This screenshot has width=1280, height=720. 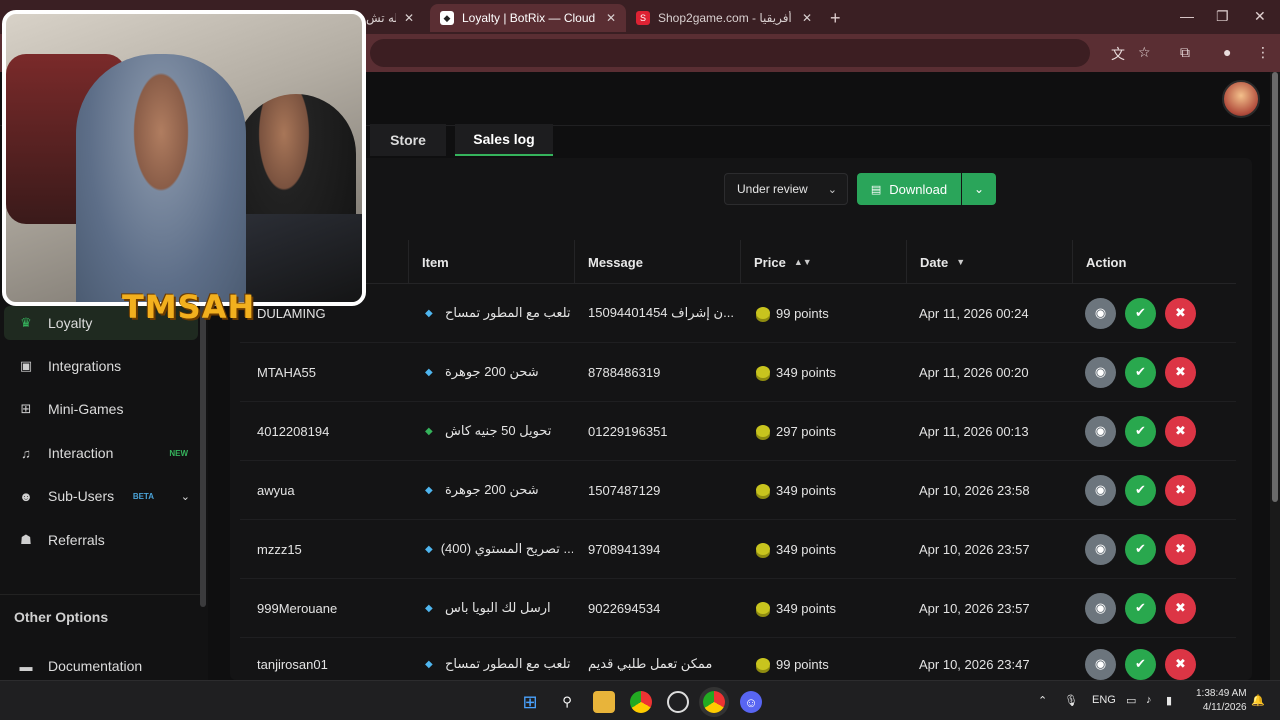 What do you see at coordinates (1042, 700) in the screenshot?
I see `chevron-up-icon: ⌃` at bounding box center [1042, 700].